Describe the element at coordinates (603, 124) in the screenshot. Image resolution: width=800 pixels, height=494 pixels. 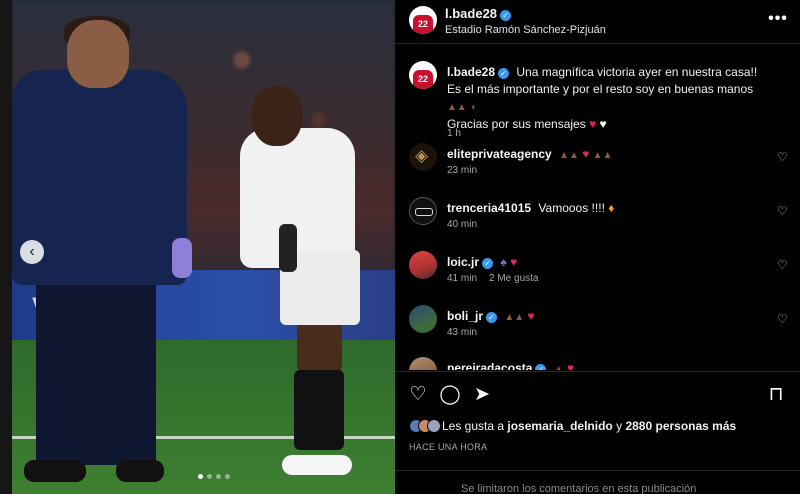
I see `white-heart-emoji-icon: ♥` at that location.